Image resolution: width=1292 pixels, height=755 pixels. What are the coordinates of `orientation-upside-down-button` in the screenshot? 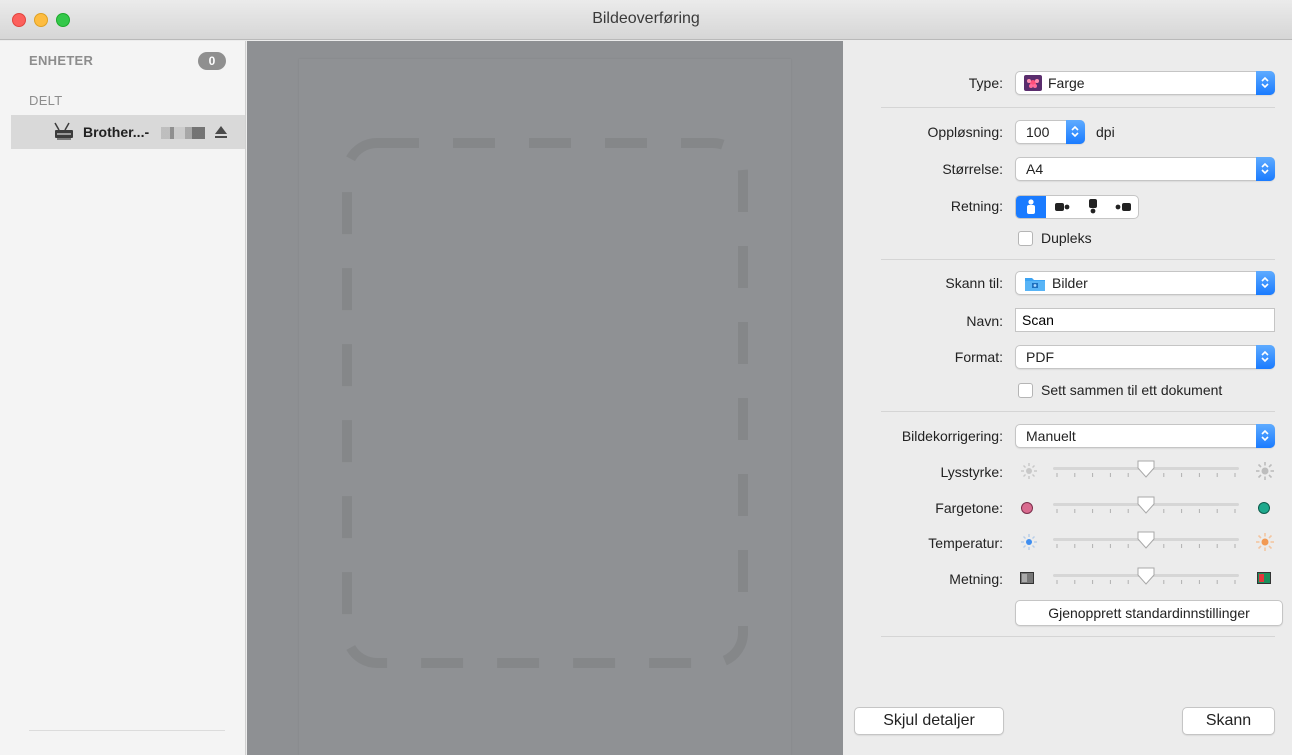 It's located at (1093, 207).